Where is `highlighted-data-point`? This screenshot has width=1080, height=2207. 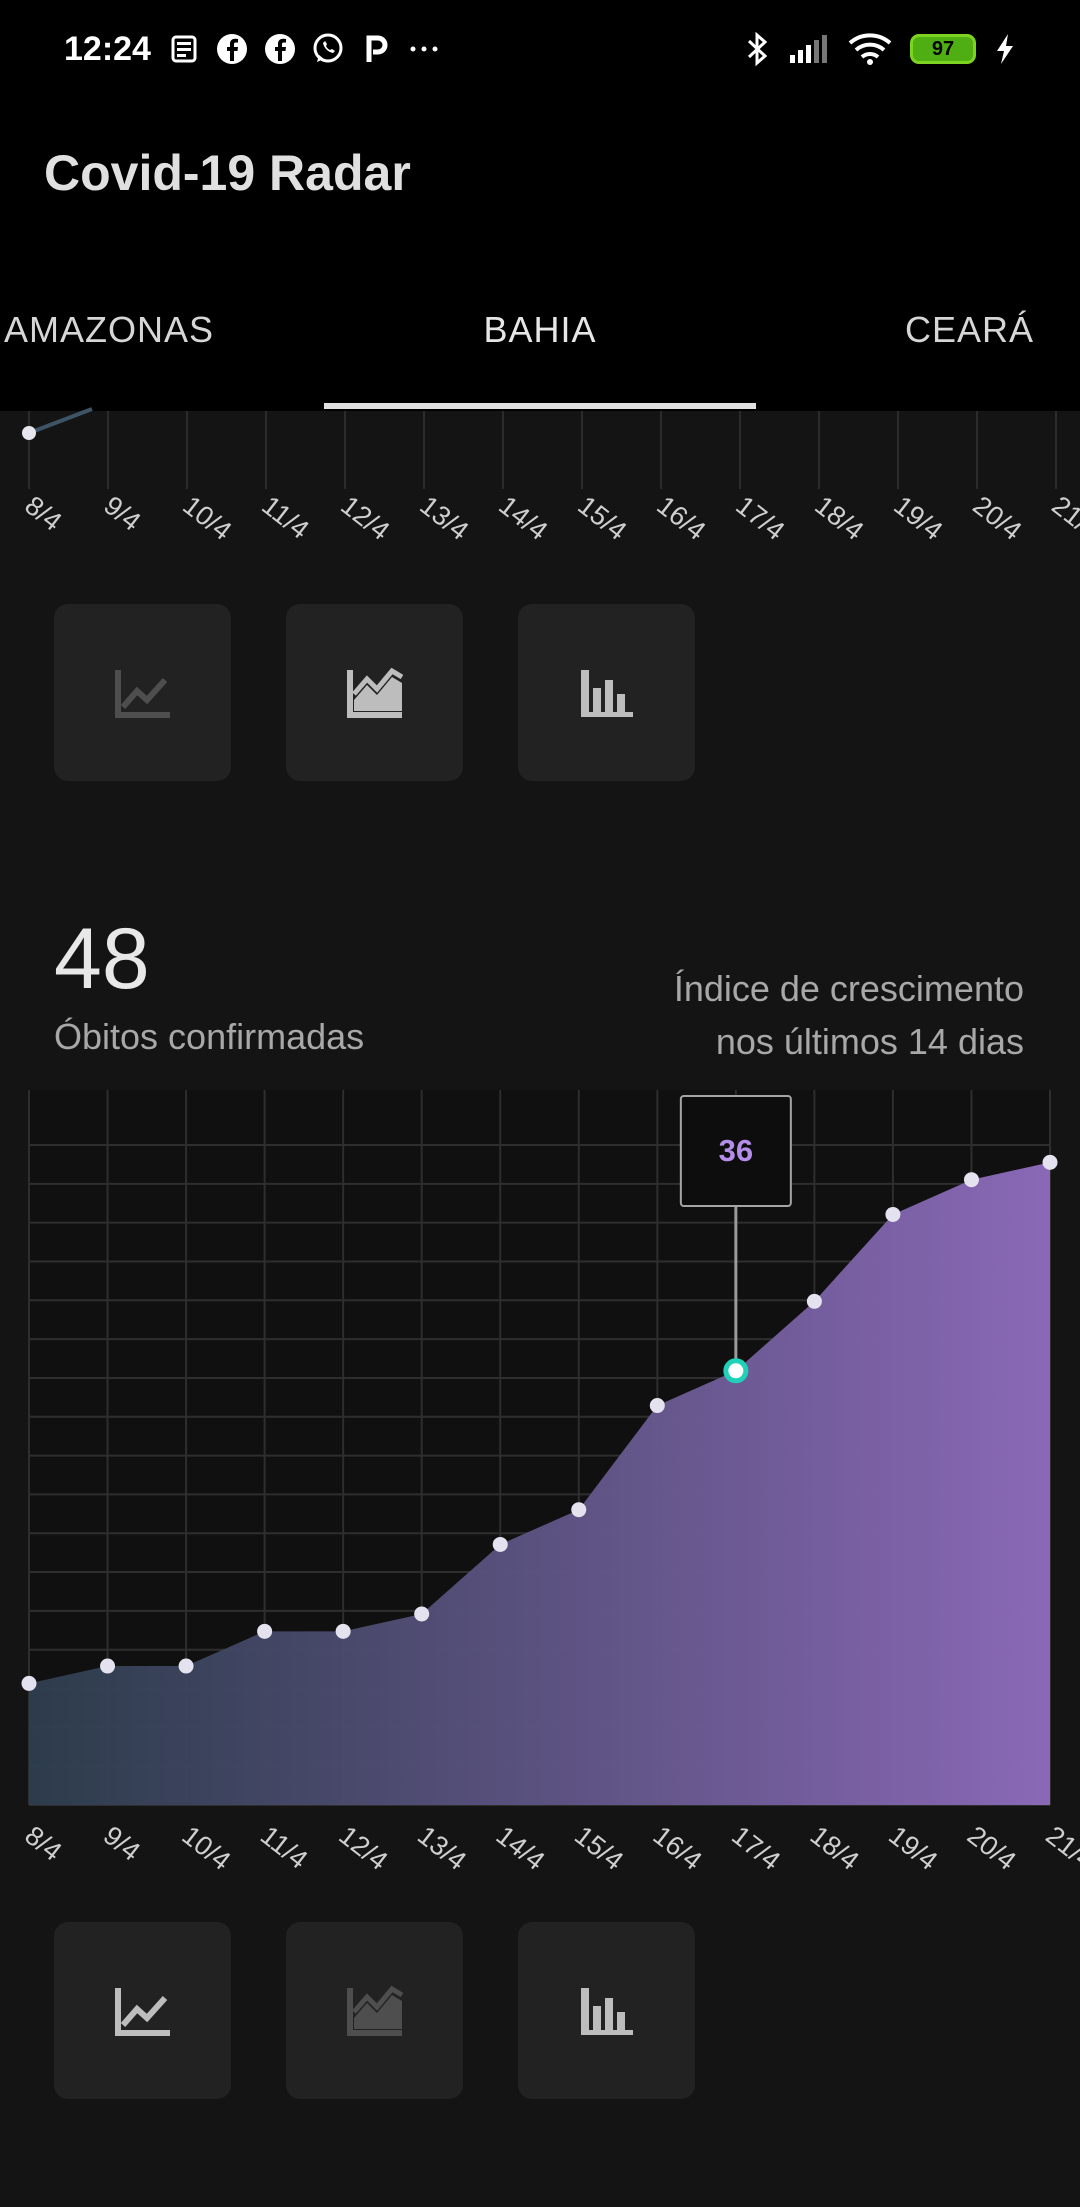 highlighted-data-point is located at coordinates (736, 1371).